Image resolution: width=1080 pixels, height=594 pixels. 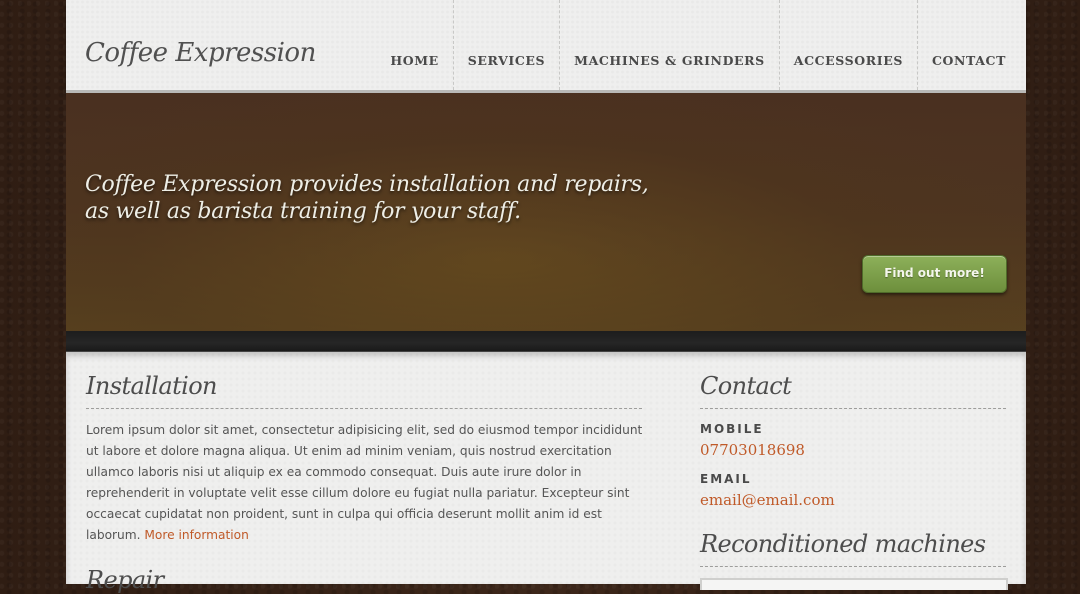 What do you see at coordinates (726, 479) in the screenshot?
I see `email-label: EMAIL` at bounding box center [726, 479].